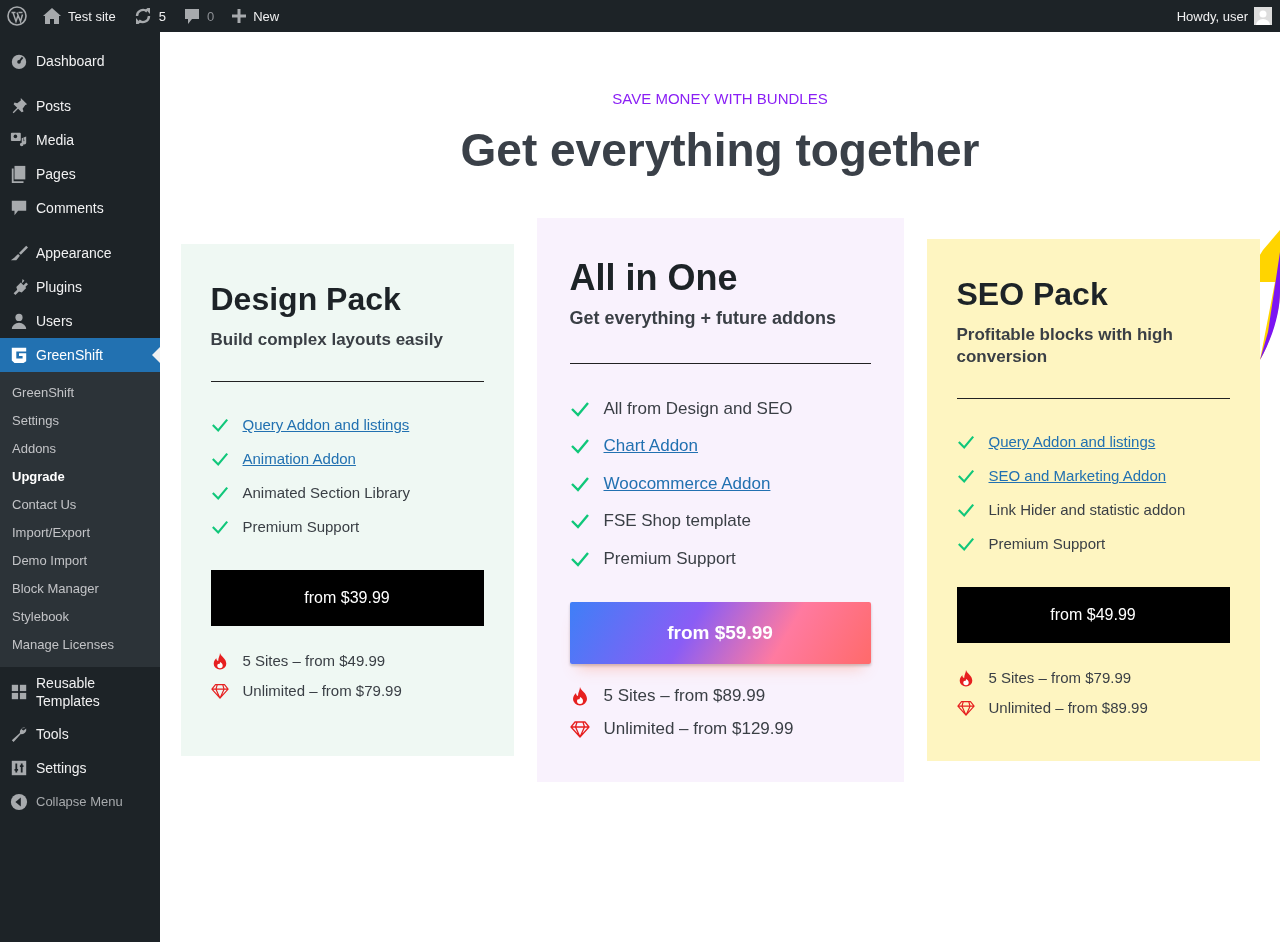  Describe the element at coordinates (80, 589) in the screenshot. I see `submenu-item: Block Manager` at that location.